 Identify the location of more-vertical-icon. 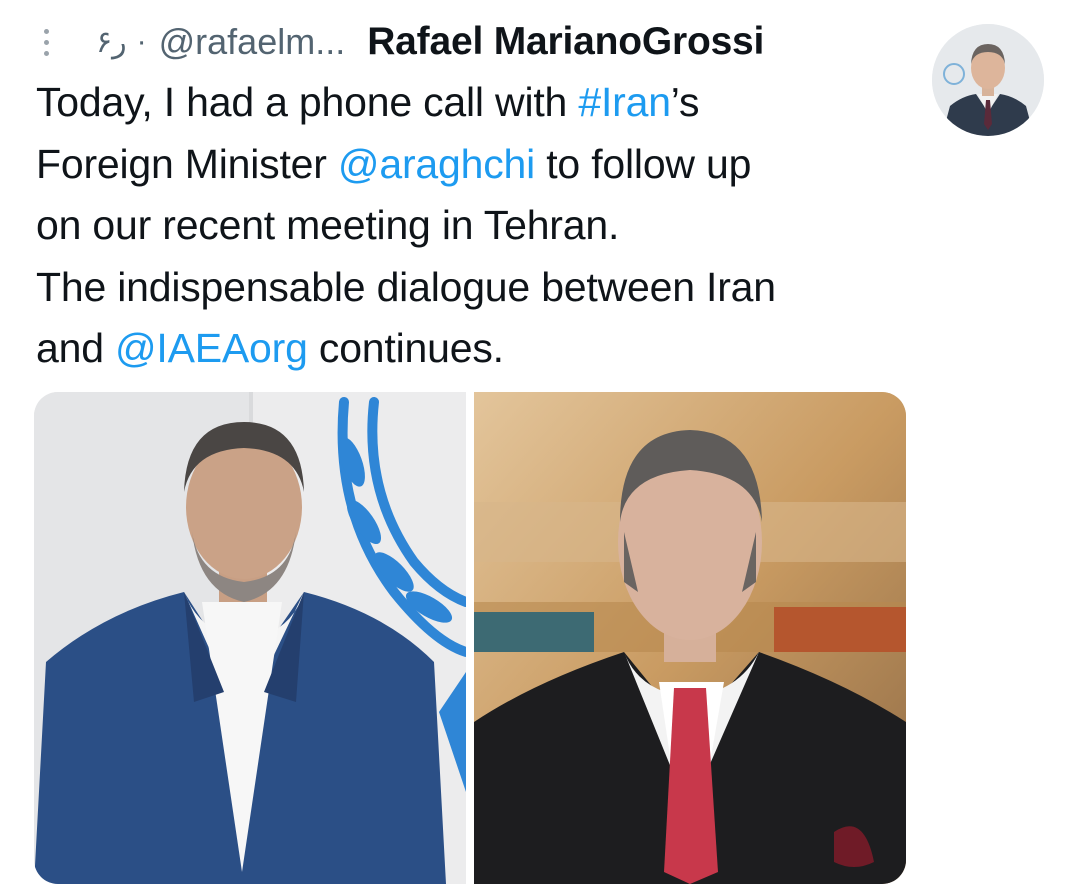
(46, 42).